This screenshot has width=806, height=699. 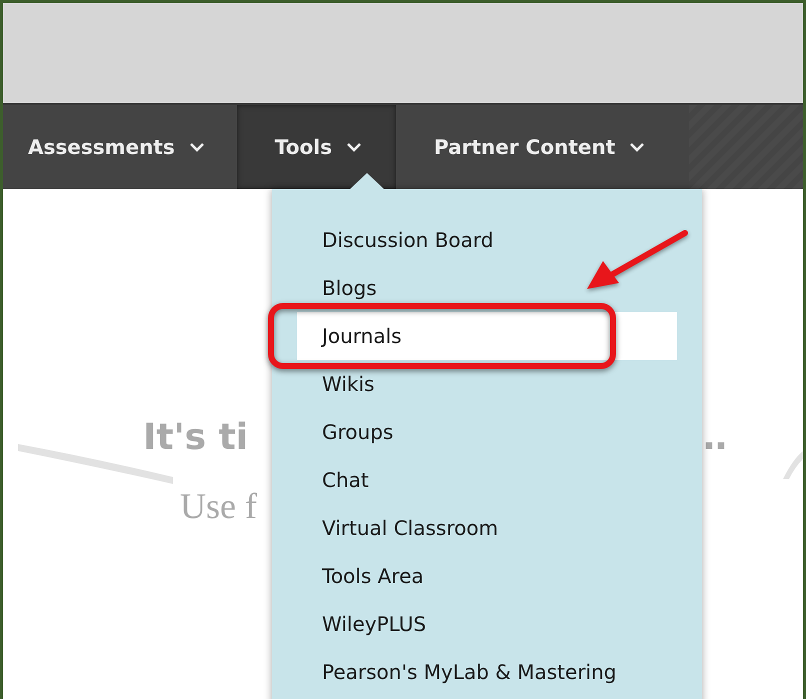 I want to click on welcome-subtext: Use f, so click(x=218, y=506).